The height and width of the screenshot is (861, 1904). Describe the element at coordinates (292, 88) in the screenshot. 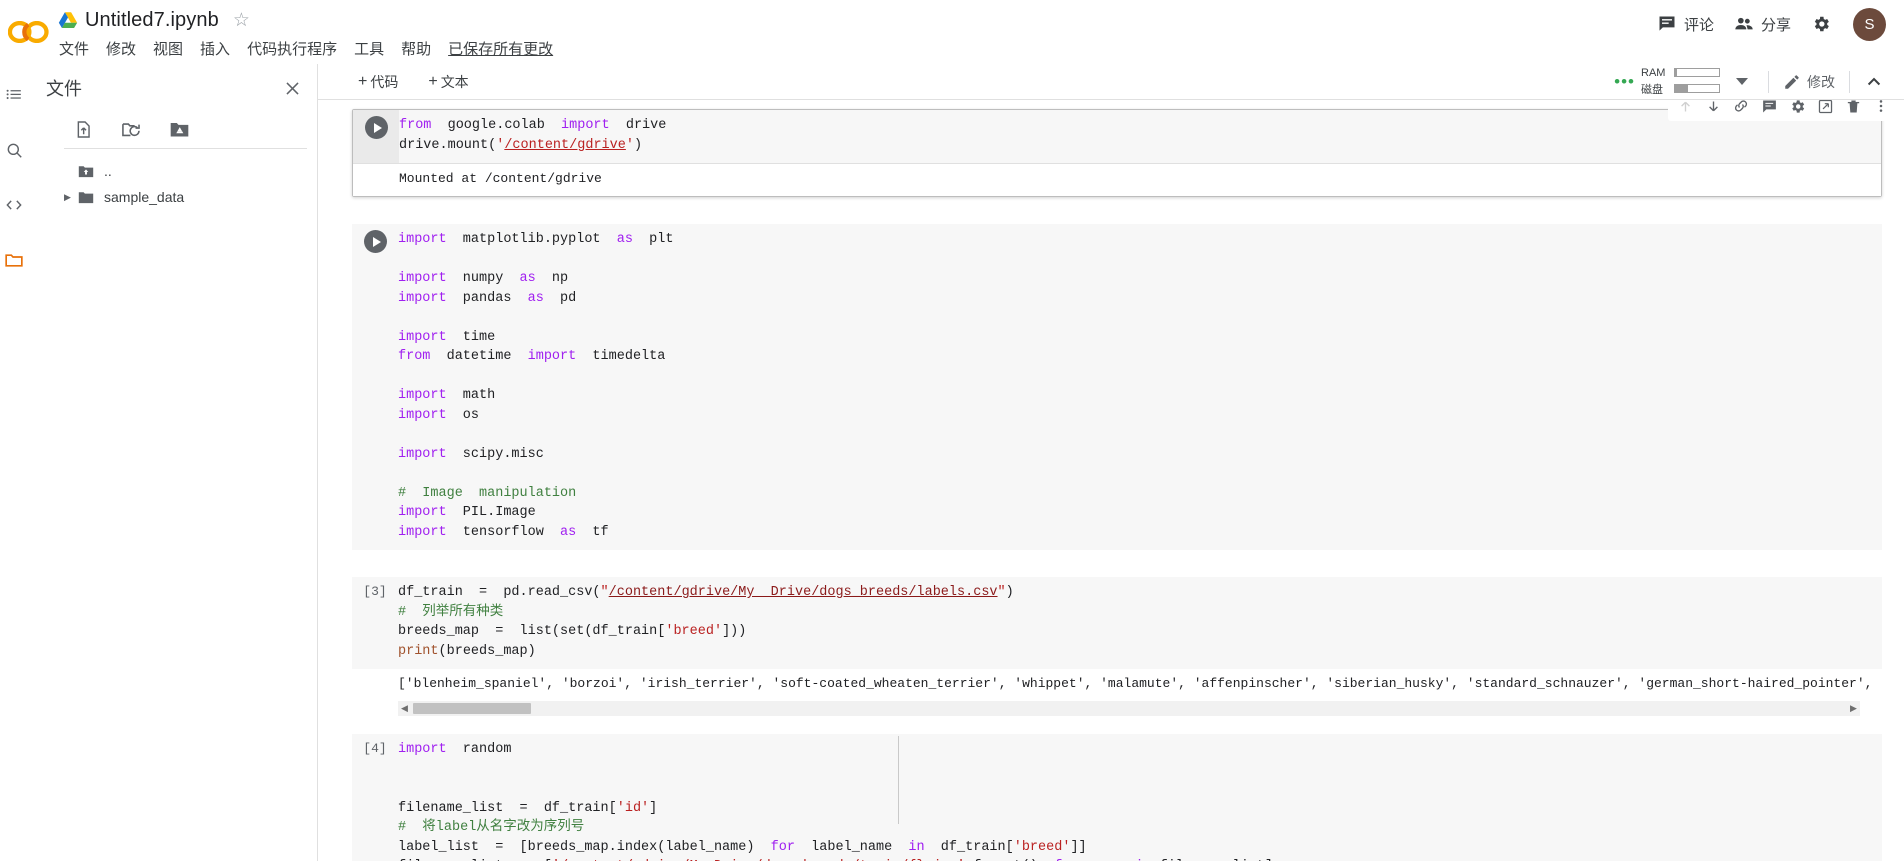

I see `close-icon` at that location.